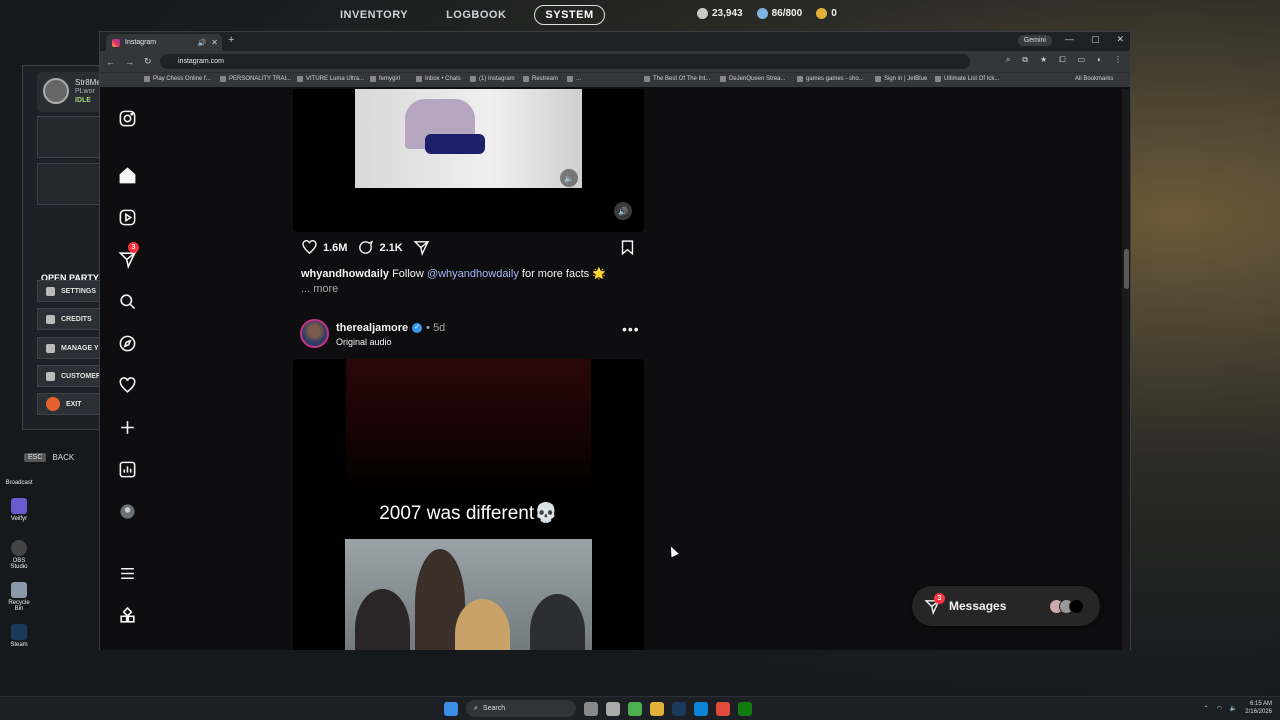 The image size is (1280, 720). I want to click on caption-username: whyandhowdaily, so click(345, 274).